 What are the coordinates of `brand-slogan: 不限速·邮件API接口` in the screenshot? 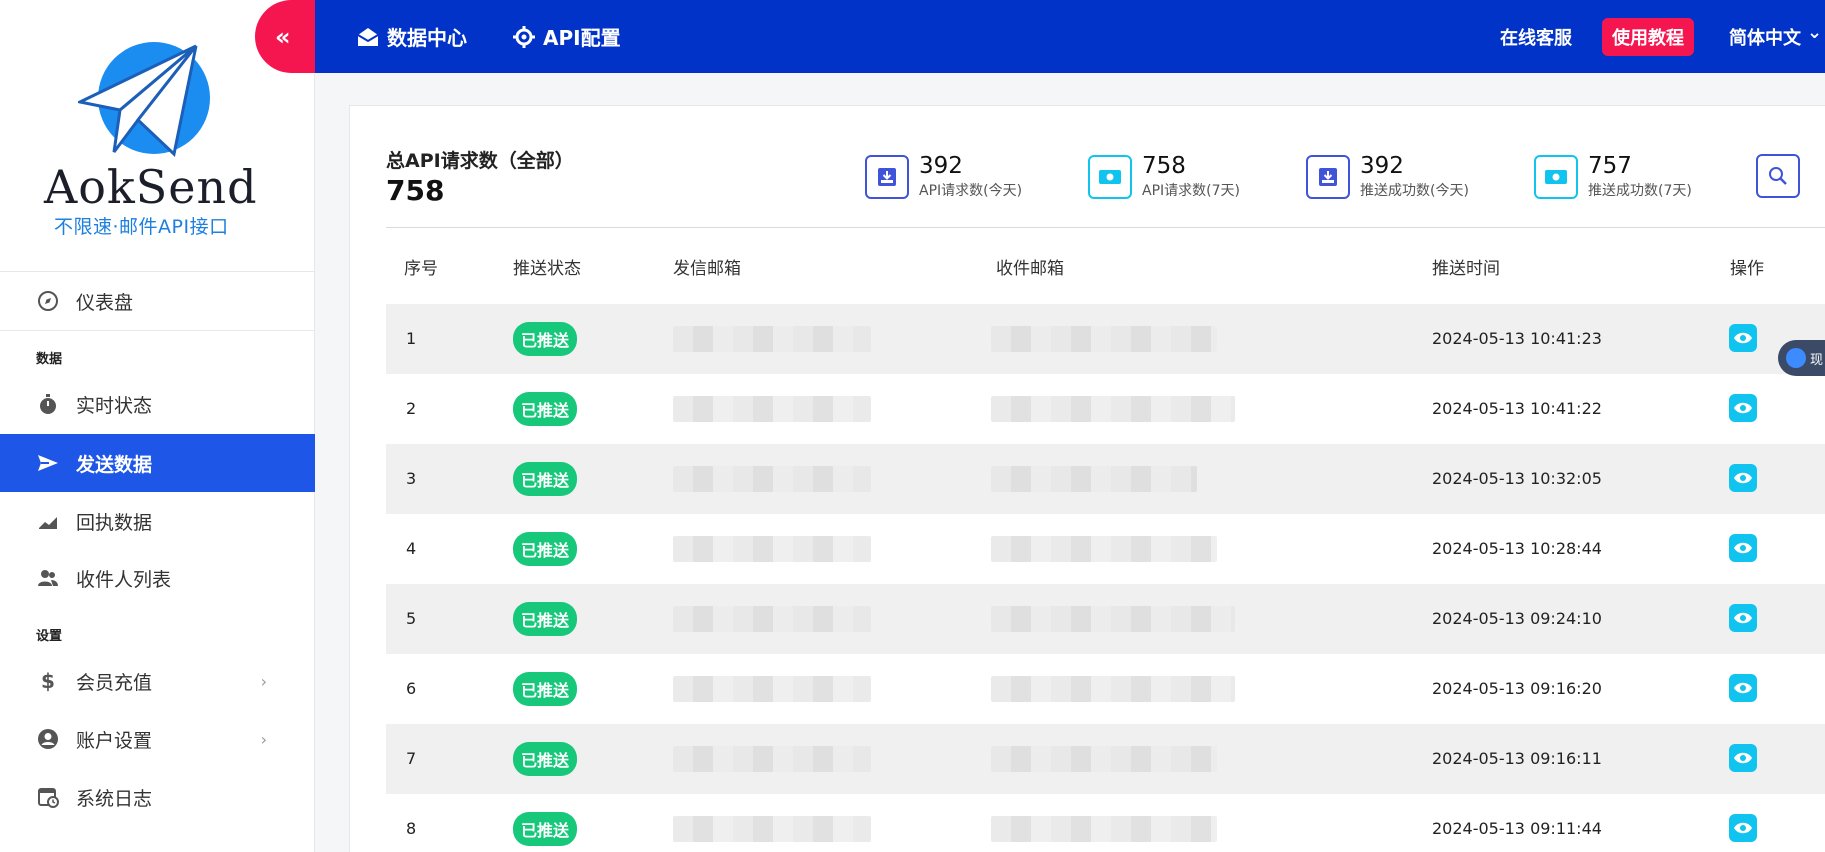 It's located at (141, 227).